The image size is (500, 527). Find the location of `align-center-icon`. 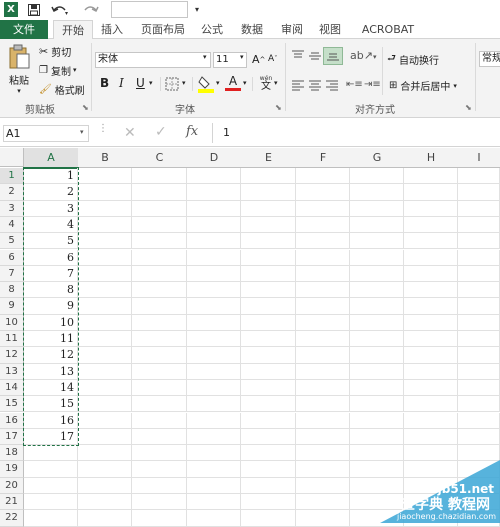

align-center-icon is located at coordinates (315, 86).